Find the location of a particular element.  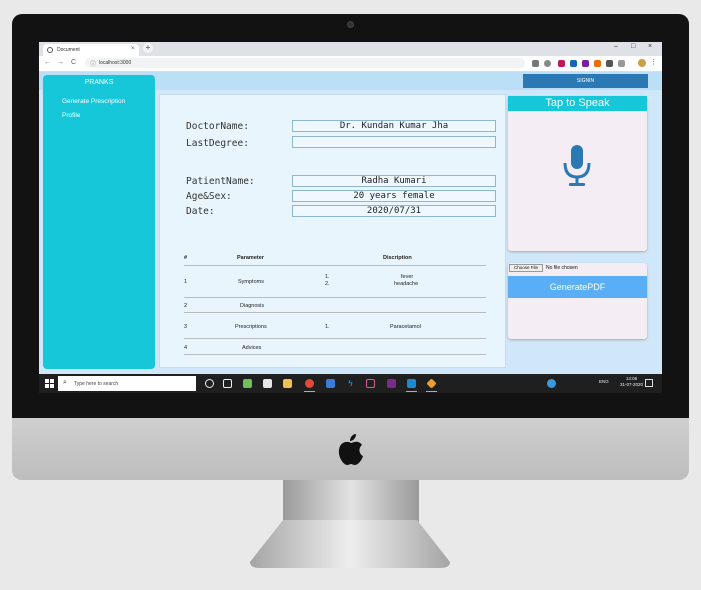

tap-to-speak-button: Tap to Speak is located at coordinates (577, 103).